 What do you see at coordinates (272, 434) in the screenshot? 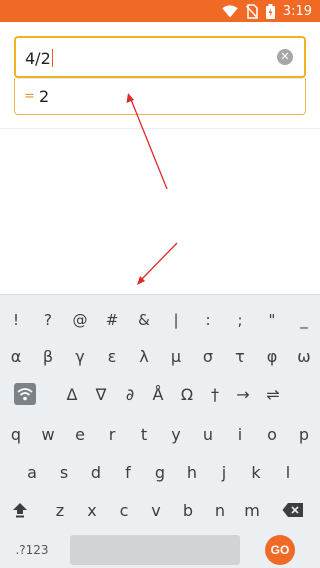
I see `key-o: o` at bounding box center [272, 434].